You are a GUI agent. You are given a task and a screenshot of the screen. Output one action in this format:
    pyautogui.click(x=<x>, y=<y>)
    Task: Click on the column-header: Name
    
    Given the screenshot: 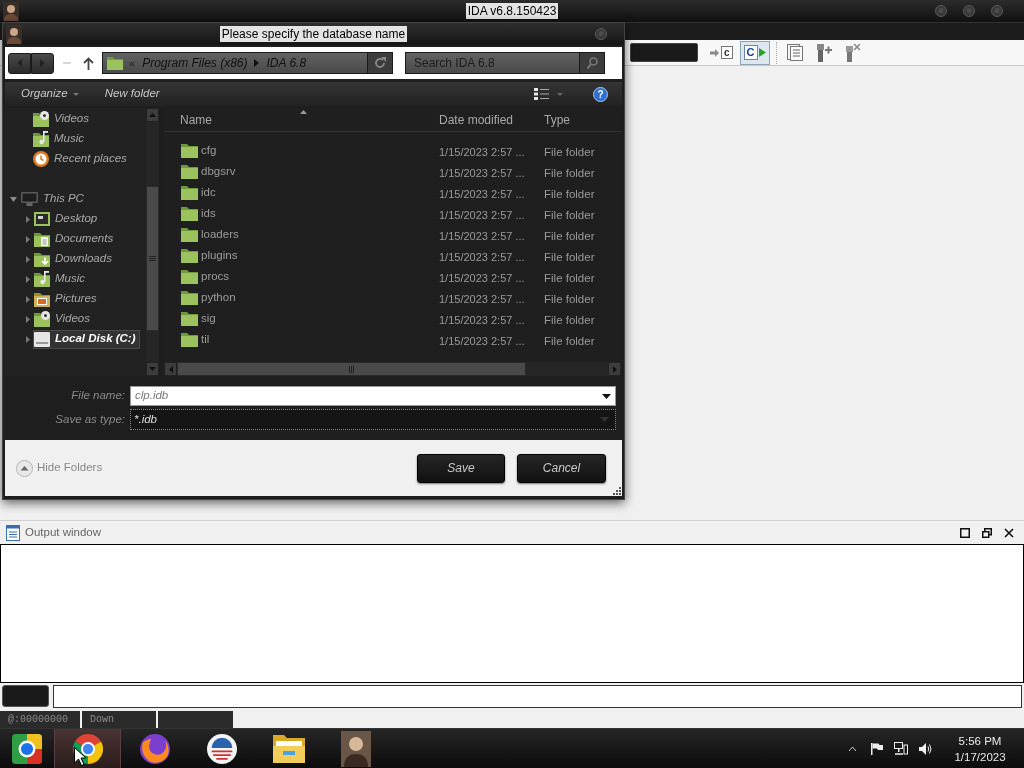 What is the action you would take?
    pyautogui.click(x=297, y=120)
    